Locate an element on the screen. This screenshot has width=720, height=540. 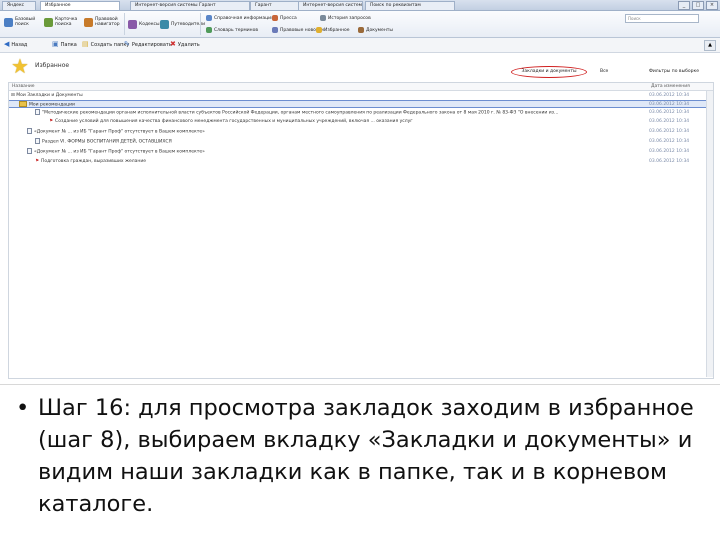
new-folder-icon: ▤ is located at coordinates (85, 44).